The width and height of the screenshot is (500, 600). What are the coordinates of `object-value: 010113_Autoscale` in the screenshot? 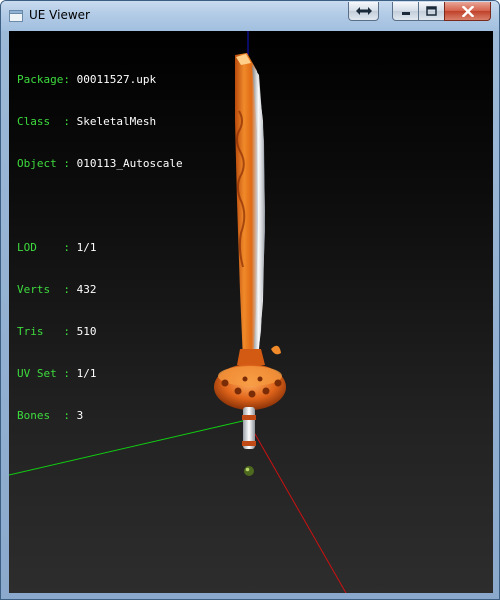 It's located at (129, 163).